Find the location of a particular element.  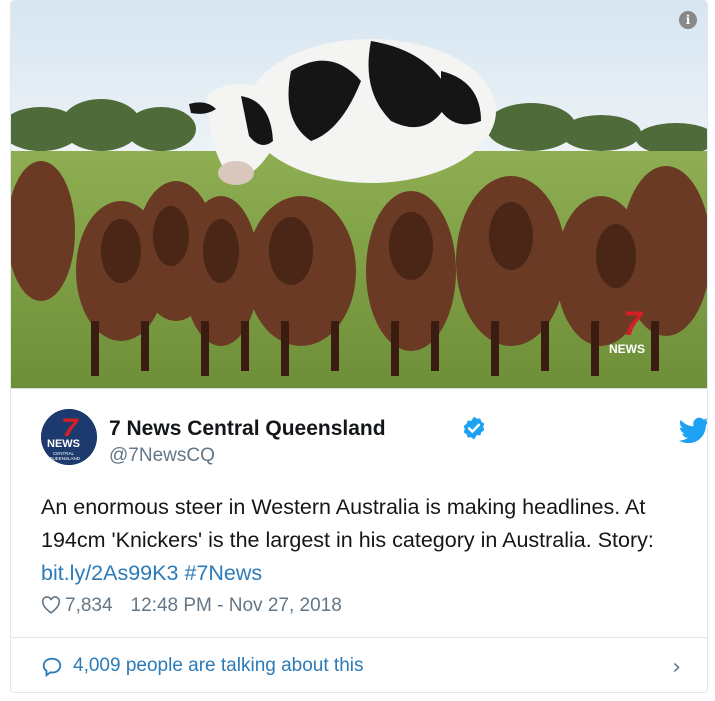

heart-icon is located at coordinates (51, 605).